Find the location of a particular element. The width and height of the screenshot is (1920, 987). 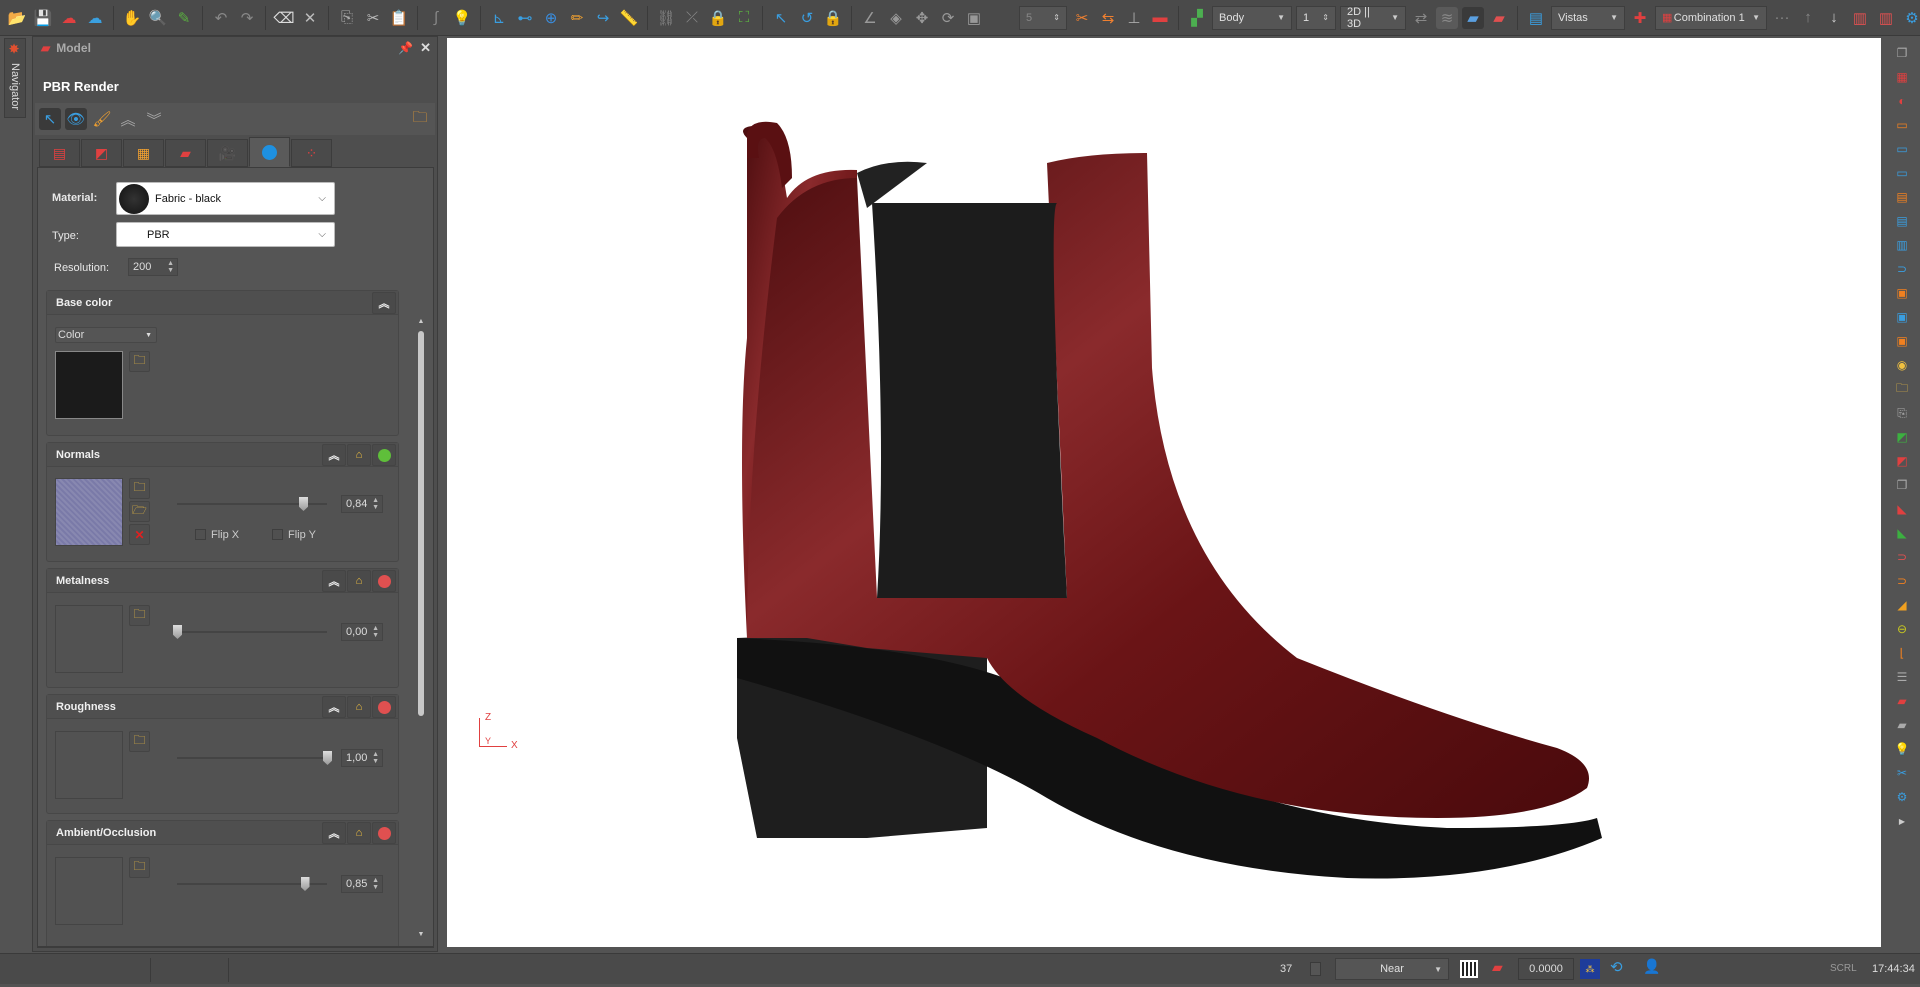

barcode-icon is located at coordinates (1469, 969).